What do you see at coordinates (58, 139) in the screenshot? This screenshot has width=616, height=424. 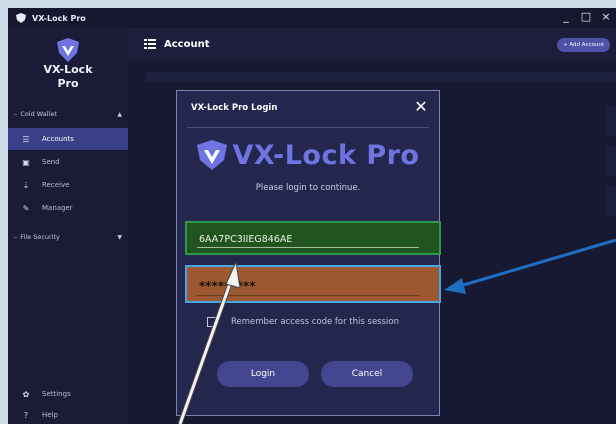 I see `sidebar-item-label: Accounts` at bounding box center [58, 139].